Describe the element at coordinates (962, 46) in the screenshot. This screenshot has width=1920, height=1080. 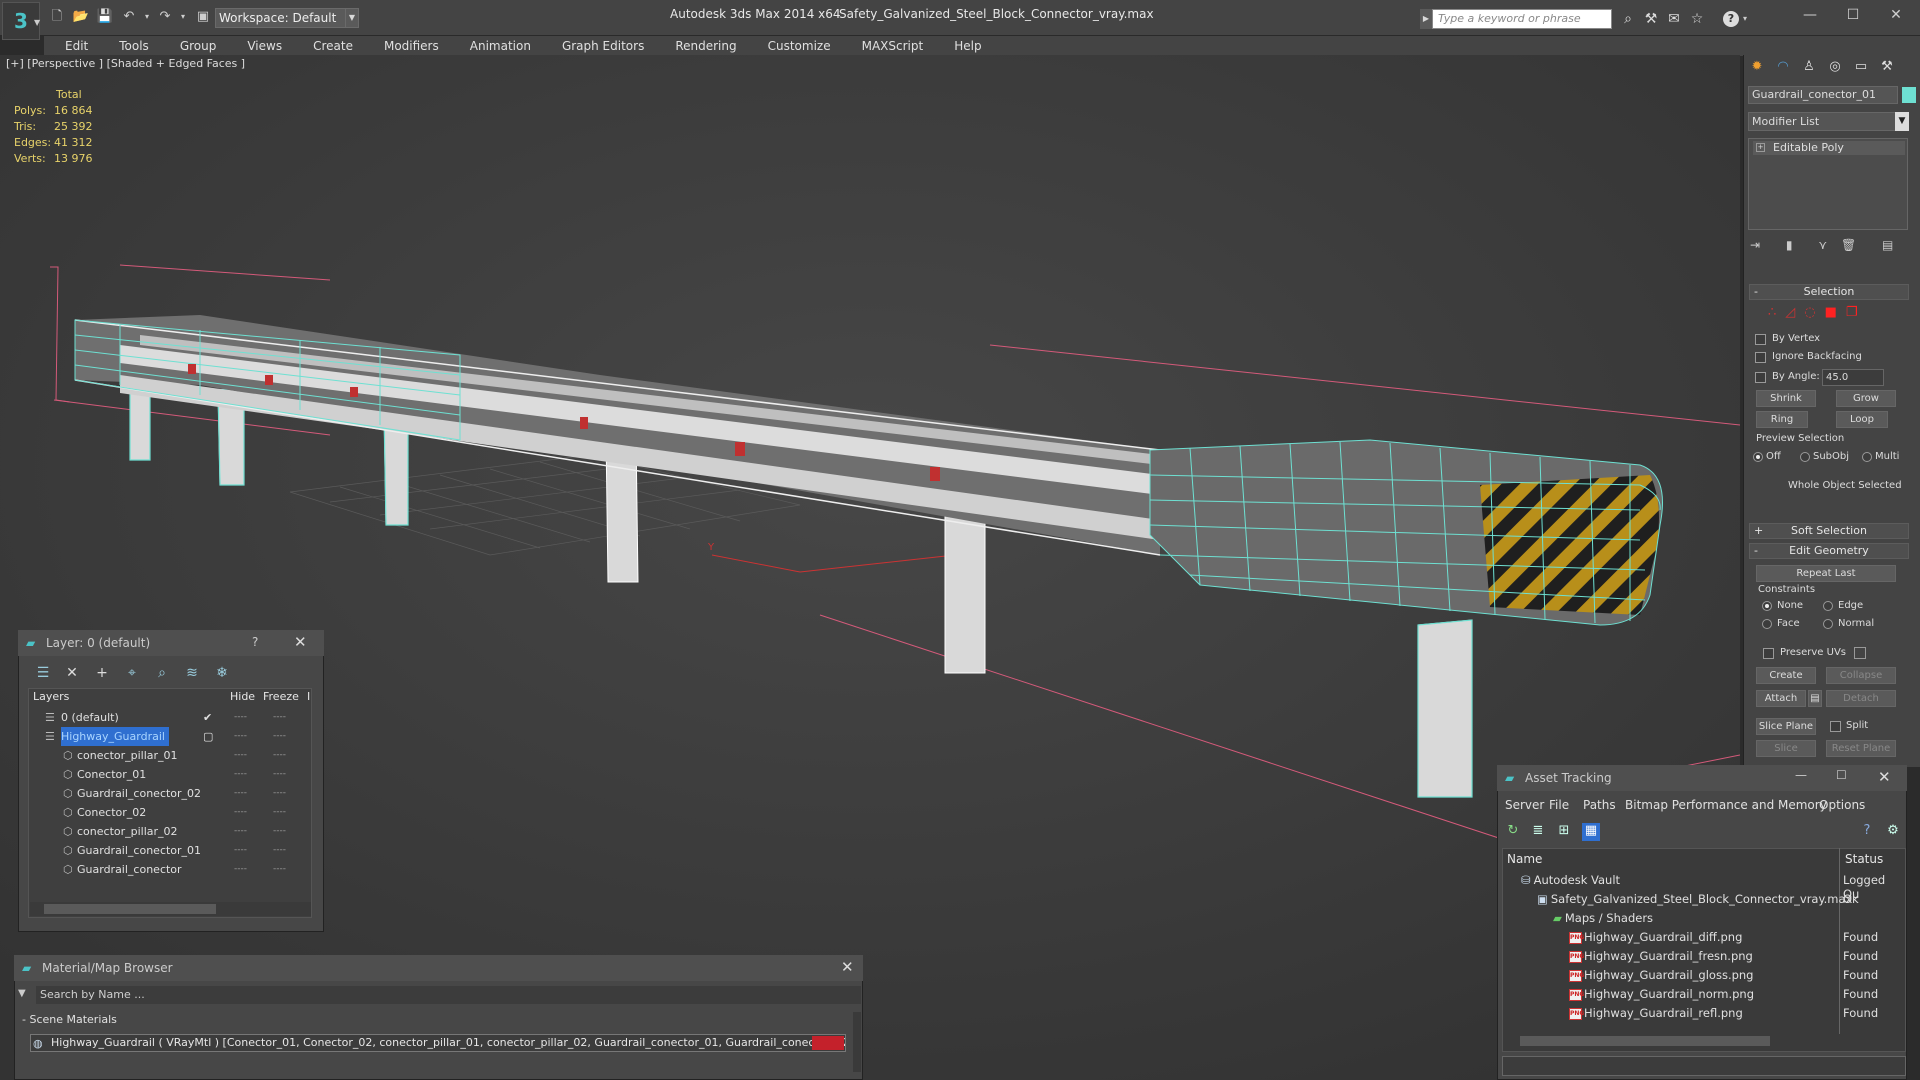
I see `menu-help: Help` at that location.